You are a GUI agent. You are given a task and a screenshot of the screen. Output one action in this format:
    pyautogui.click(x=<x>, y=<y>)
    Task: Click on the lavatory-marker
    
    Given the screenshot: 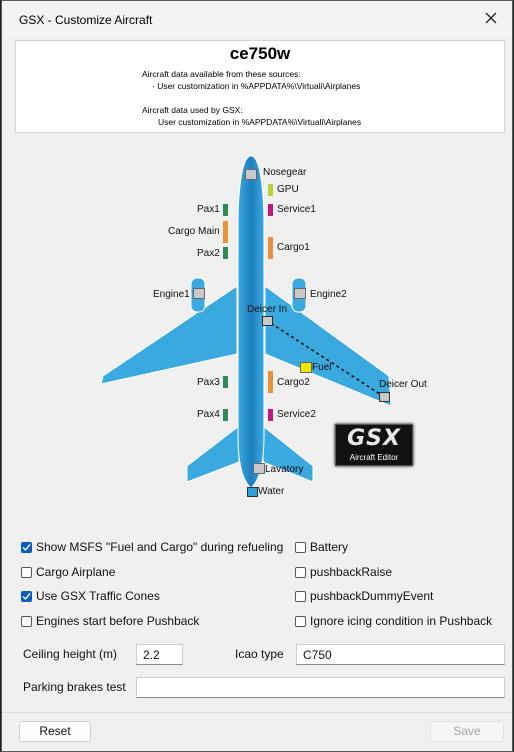 What is the action you would take?
    pyautogui.click(x=259, y=468)
    